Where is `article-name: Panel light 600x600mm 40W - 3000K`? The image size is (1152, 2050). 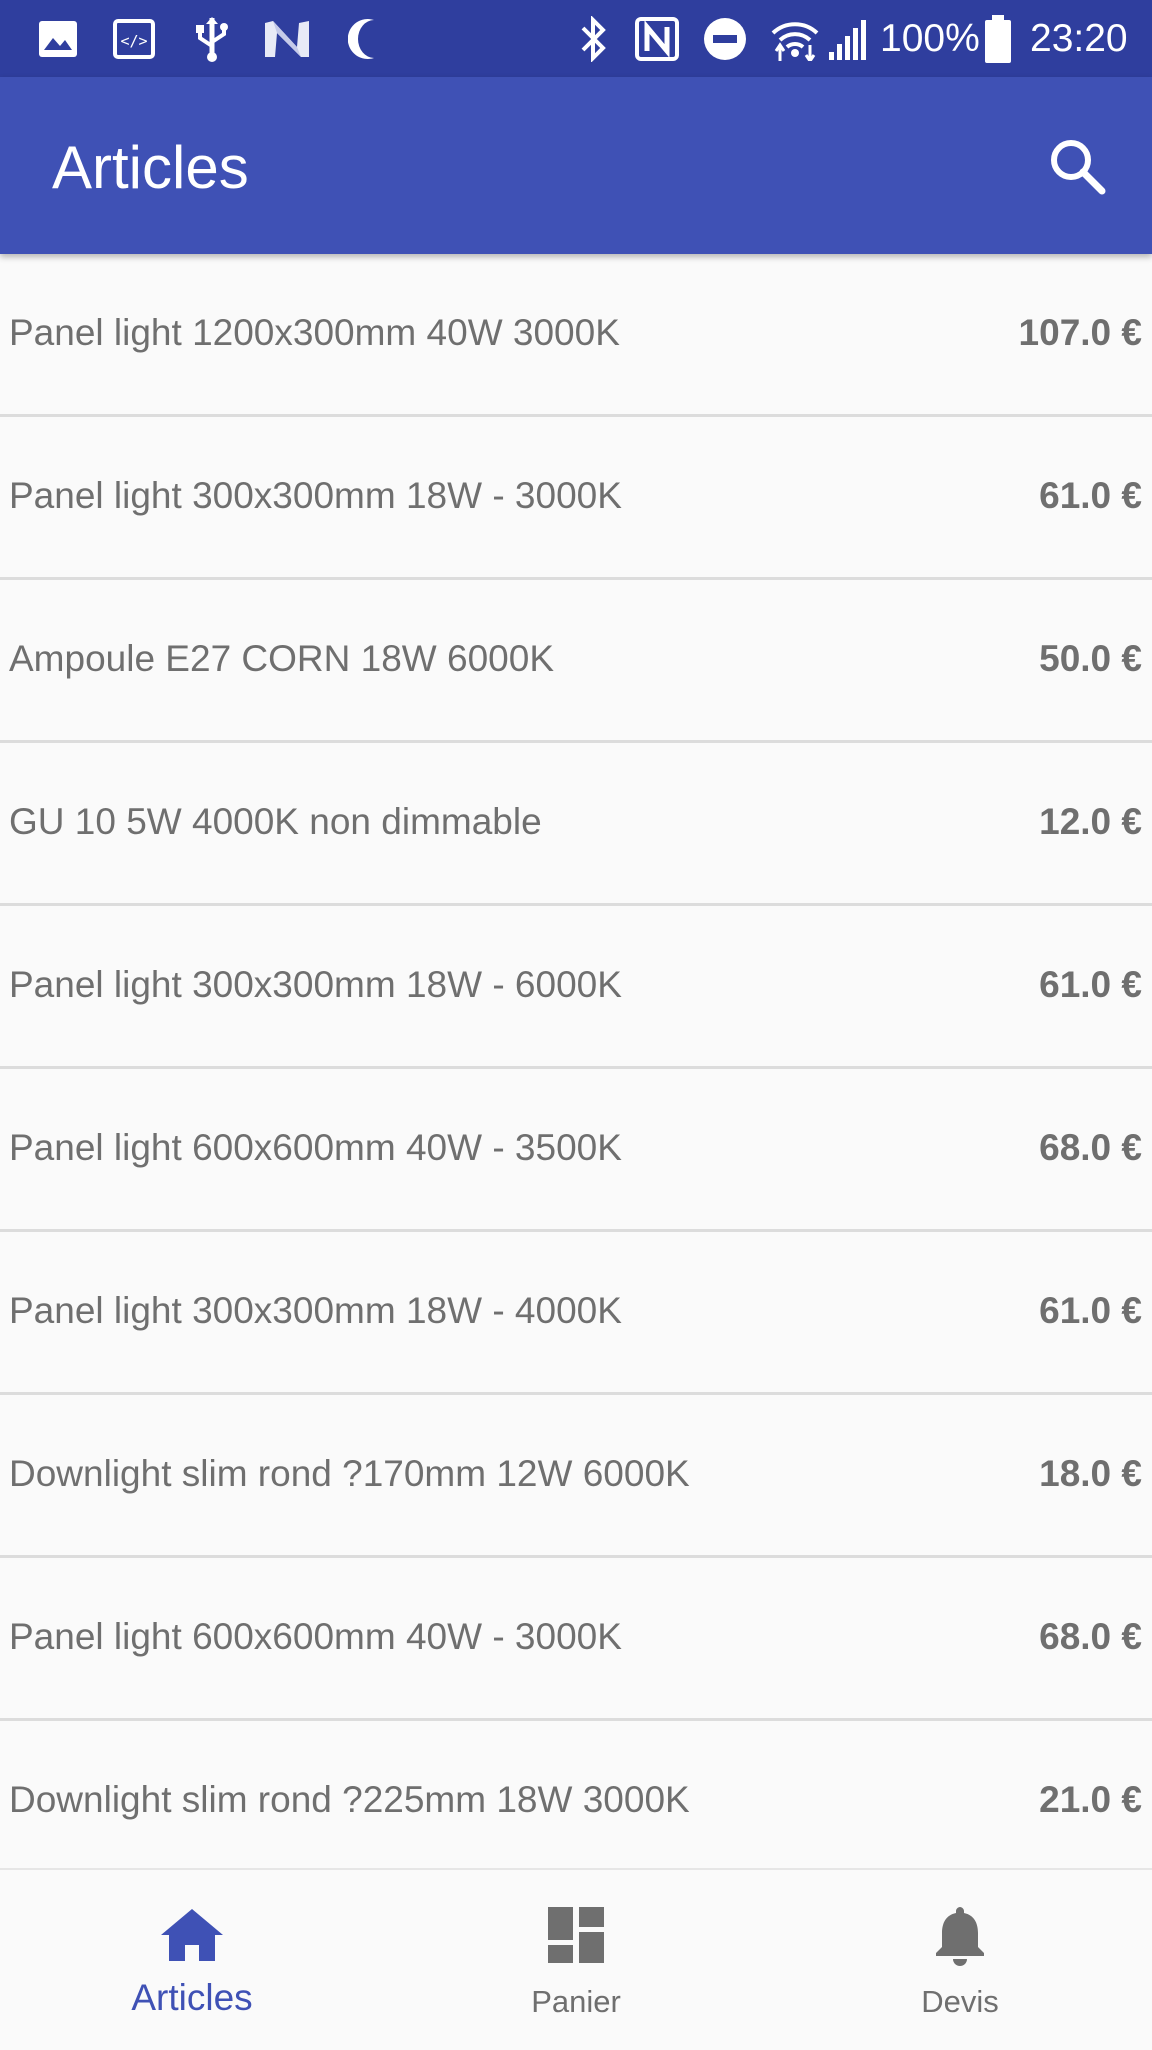 article-name: Panel light 600x600mm 40W - 3000K is located at coordinates (315, 1636).